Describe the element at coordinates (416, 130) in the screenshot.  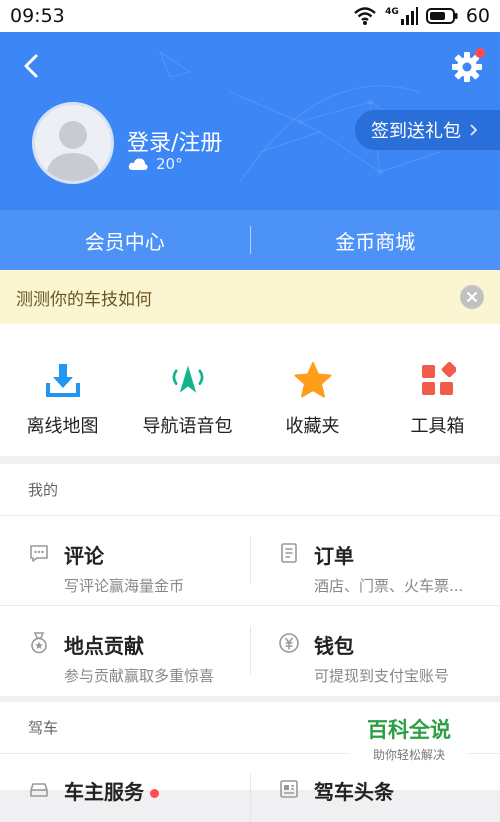
I see `signin-gift-label: 签到送礼包` at that location.